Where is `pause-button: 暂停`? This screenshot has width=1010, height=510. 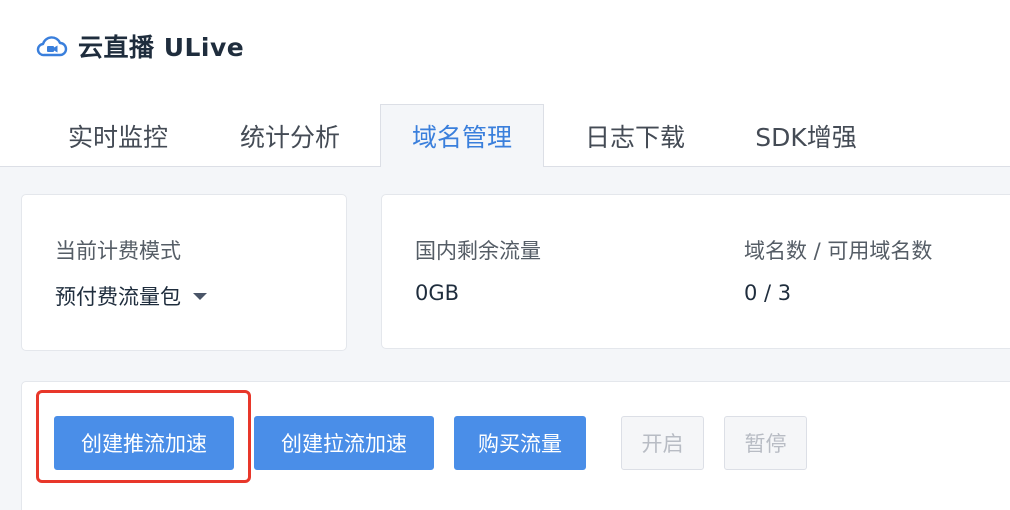
pause-button: 暂停 is located at coordinates (765, 443).